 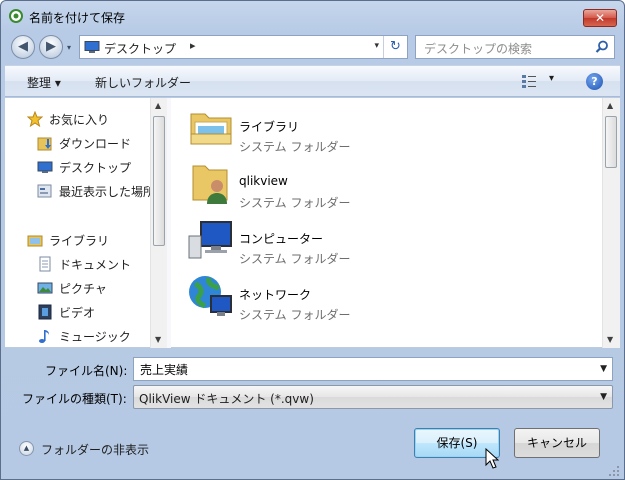 I want to click on videos-icon, so click(x=45, y=312).